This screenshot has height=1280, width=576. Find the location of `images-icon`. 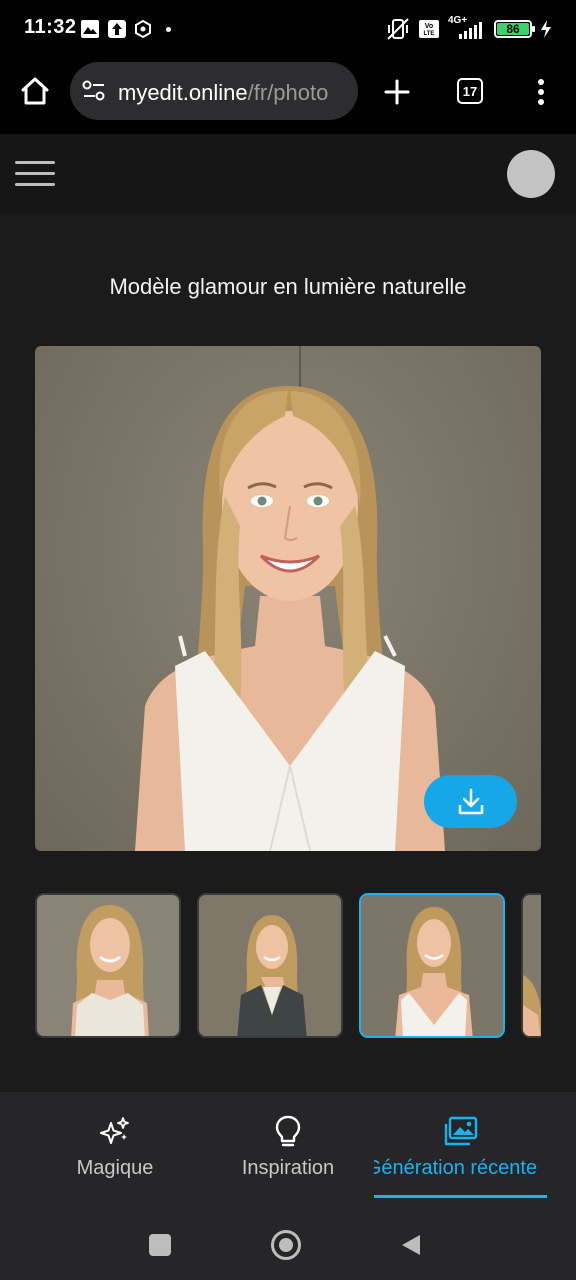

images-icon is located at coordinates (460, 1131).